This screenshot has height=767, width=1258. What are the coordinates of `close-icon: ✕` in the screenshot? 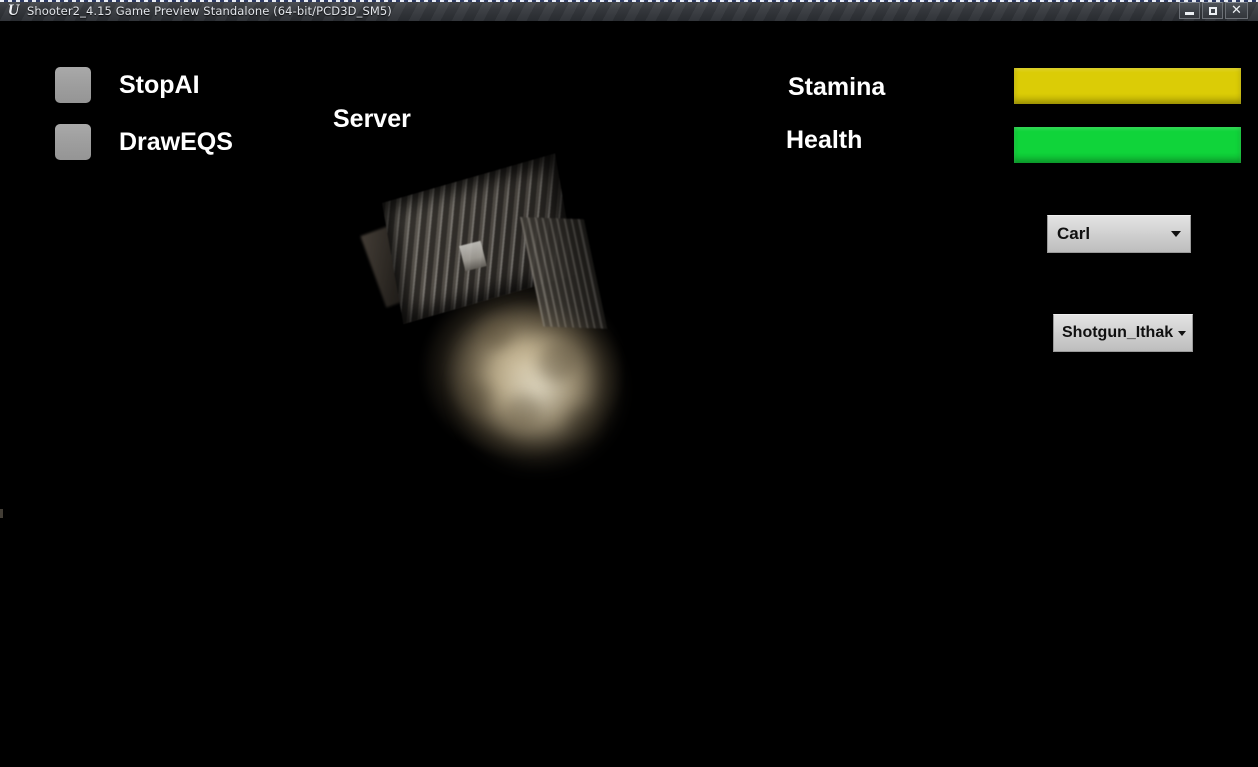 It's located at (1236, 10).